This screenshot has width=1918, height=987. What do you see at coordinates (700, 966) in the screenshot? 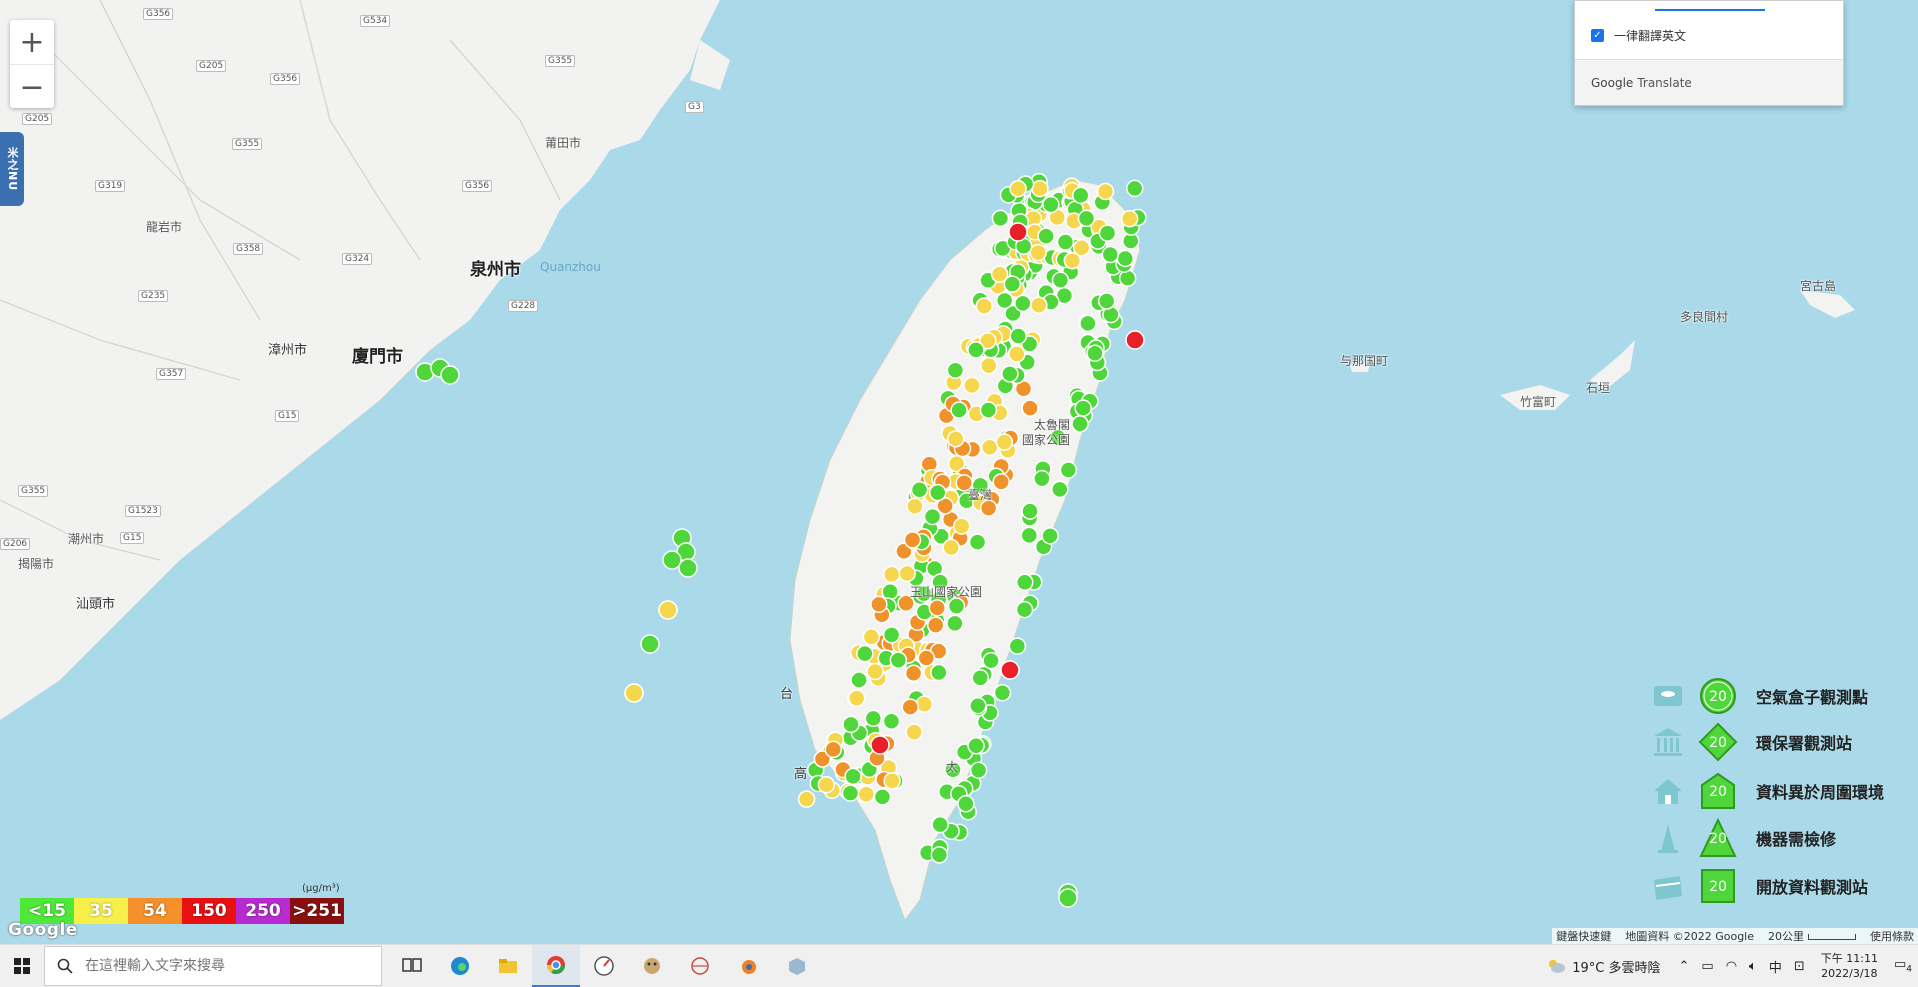
I see `network-app-icon` at bounding box center [700, 966].